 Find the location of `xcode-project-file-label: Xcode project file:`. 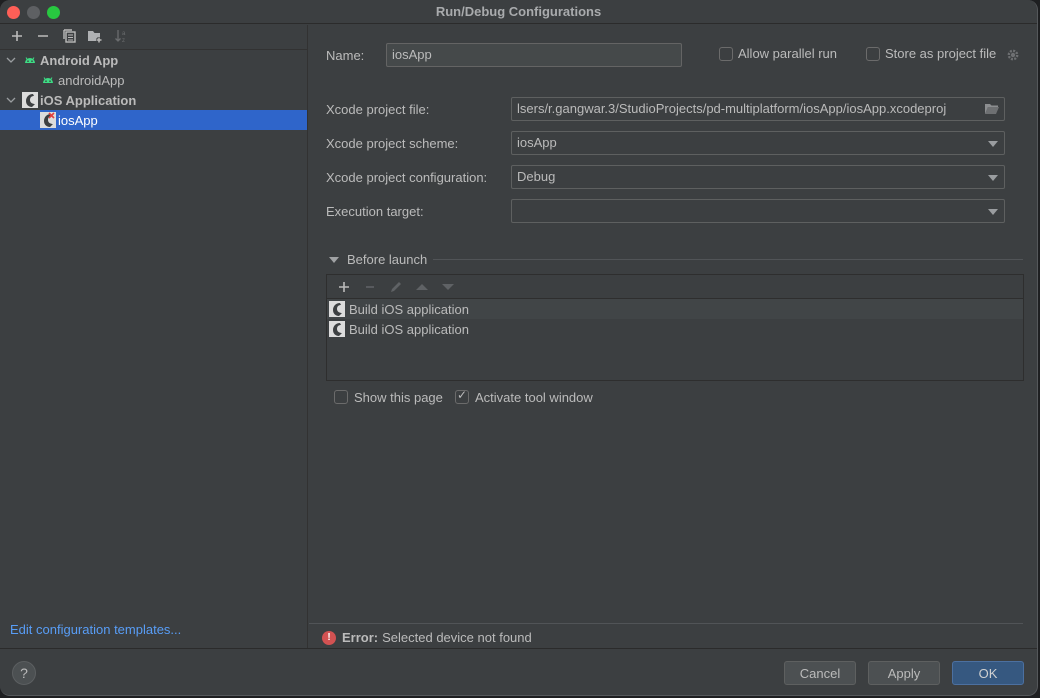

xcode-project-file-label: Xcode project file: is located at coordinates (378, 109).